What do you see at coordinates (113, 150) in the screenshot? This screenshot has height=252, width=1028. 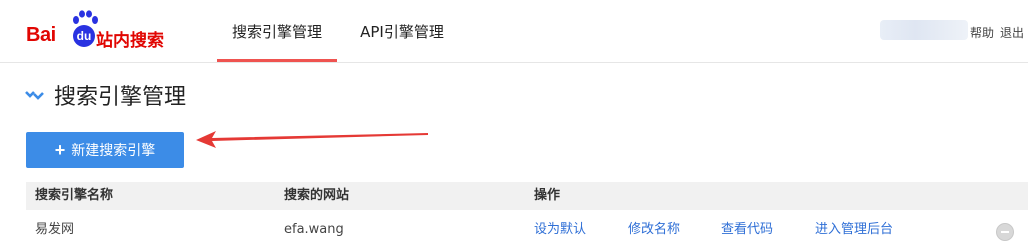 I see `new-search-engine-label: 新建搜索引擎` at bounding box center [113, 150].